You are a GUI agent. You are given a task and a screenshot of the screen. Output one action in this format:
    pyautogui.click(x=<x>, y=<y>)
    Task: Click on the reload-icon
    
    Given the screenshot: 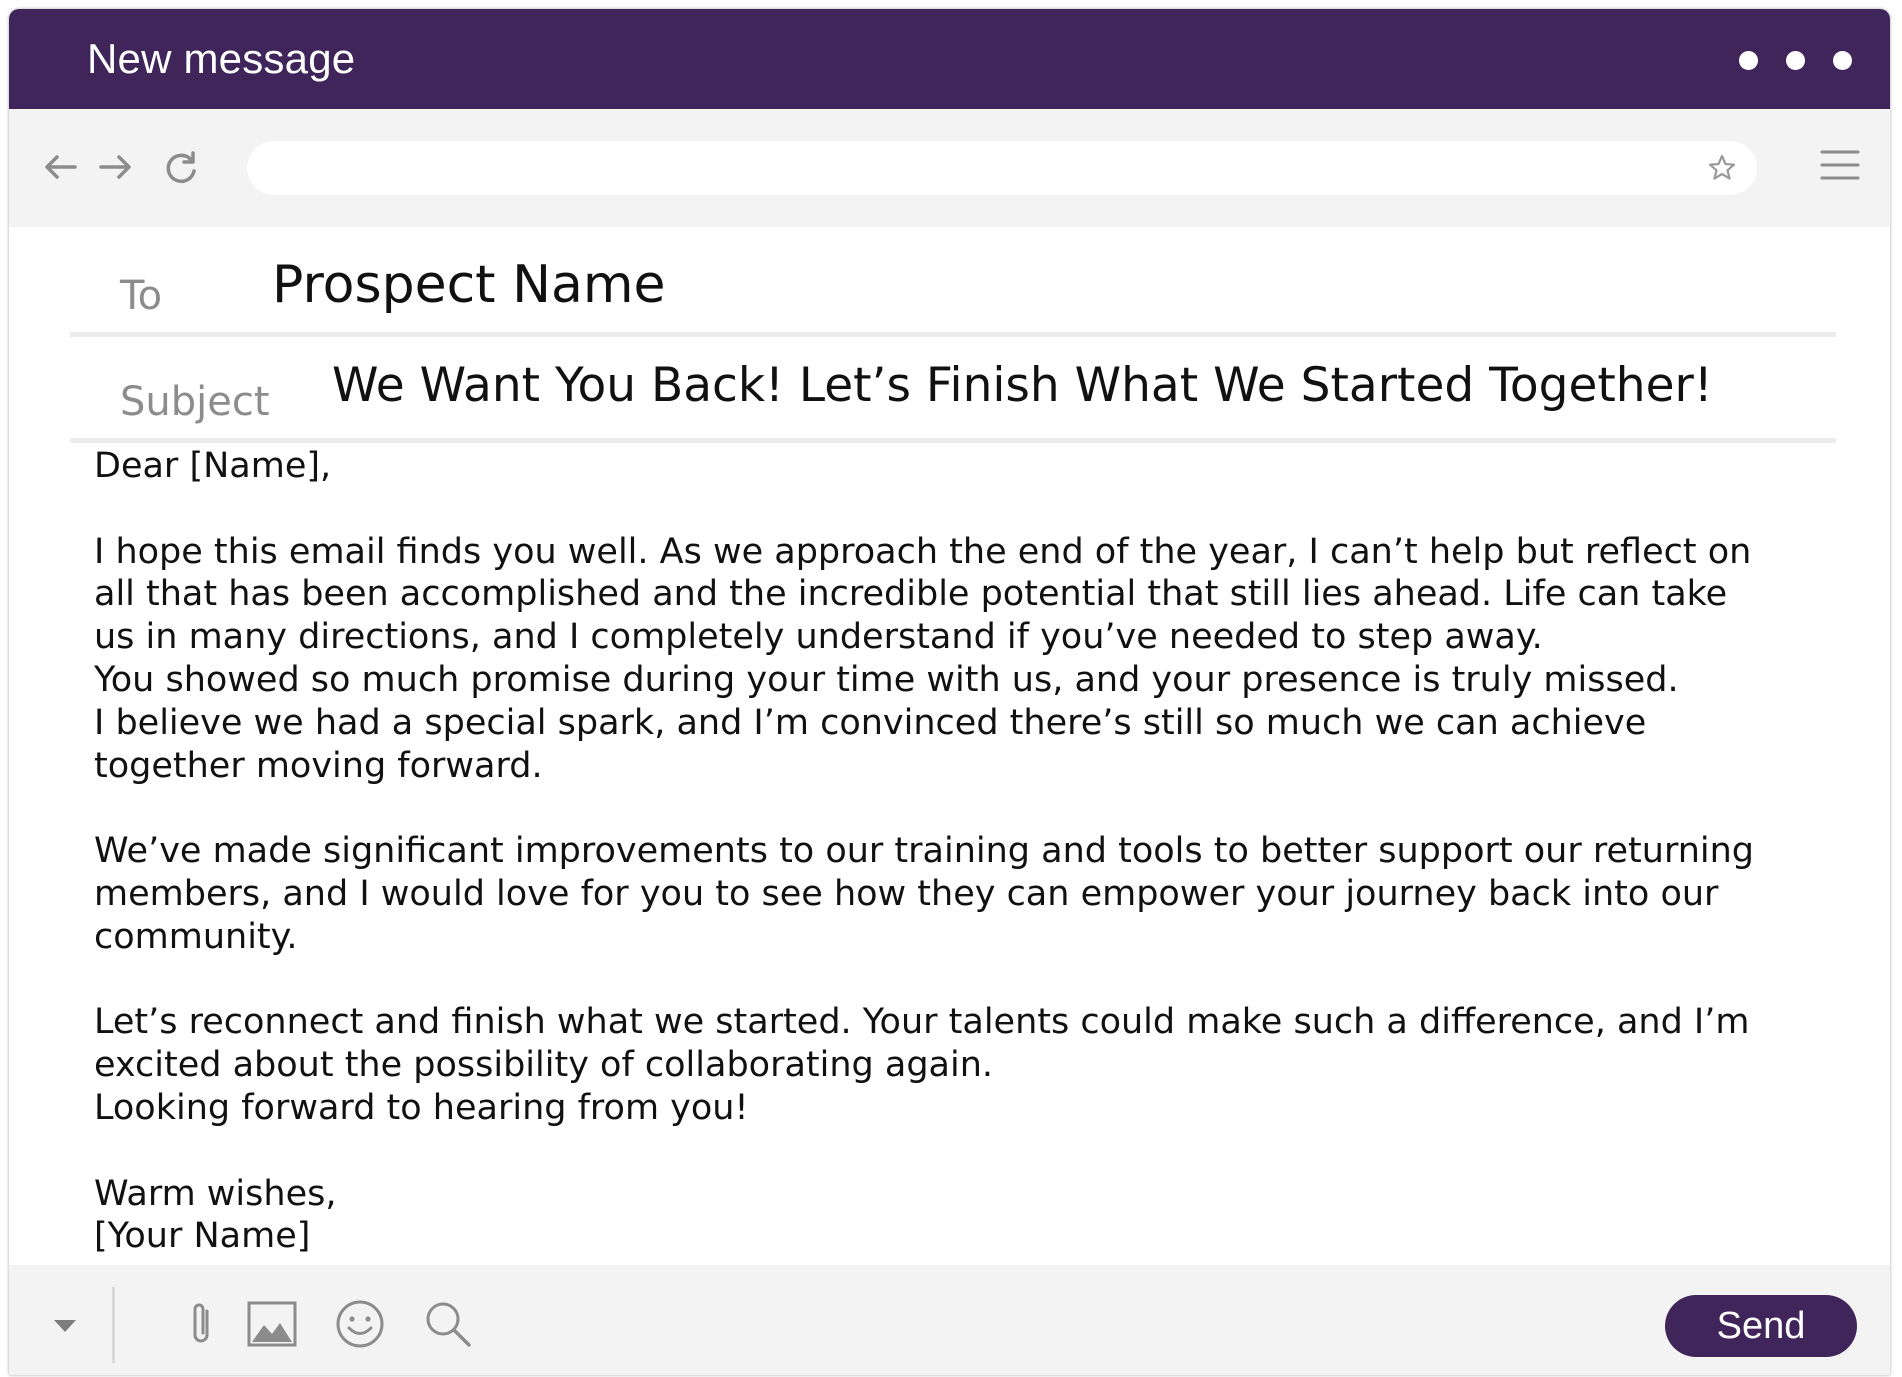 What is the action you would take?
    pyautogui.click(x=181, y=167)
    